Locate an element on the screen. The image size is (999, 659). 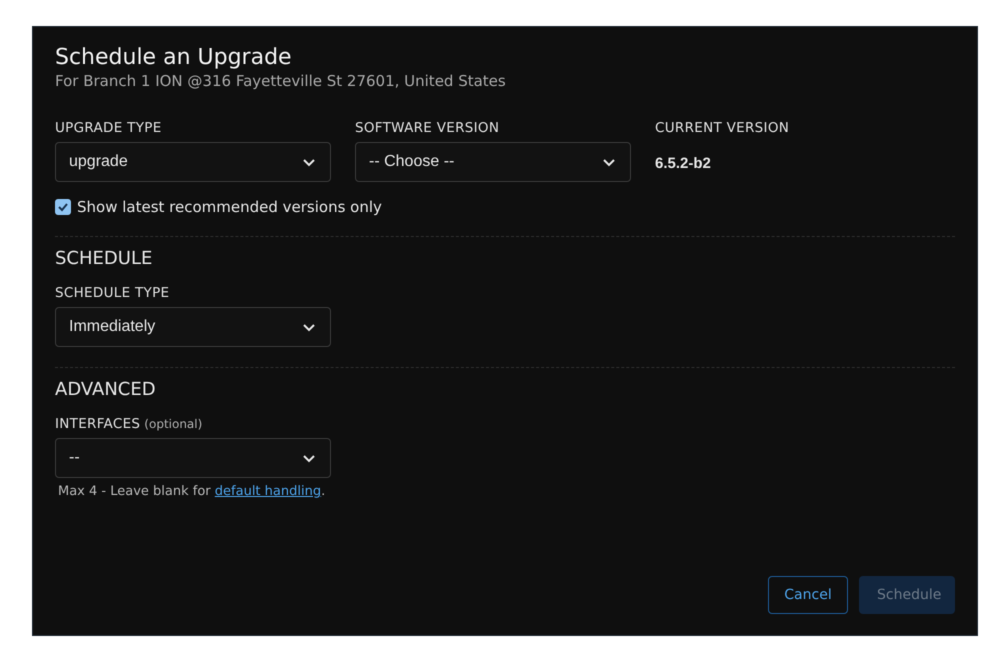
dialog-title: Schedule an Upgrade is located at coordinates (174, 57).